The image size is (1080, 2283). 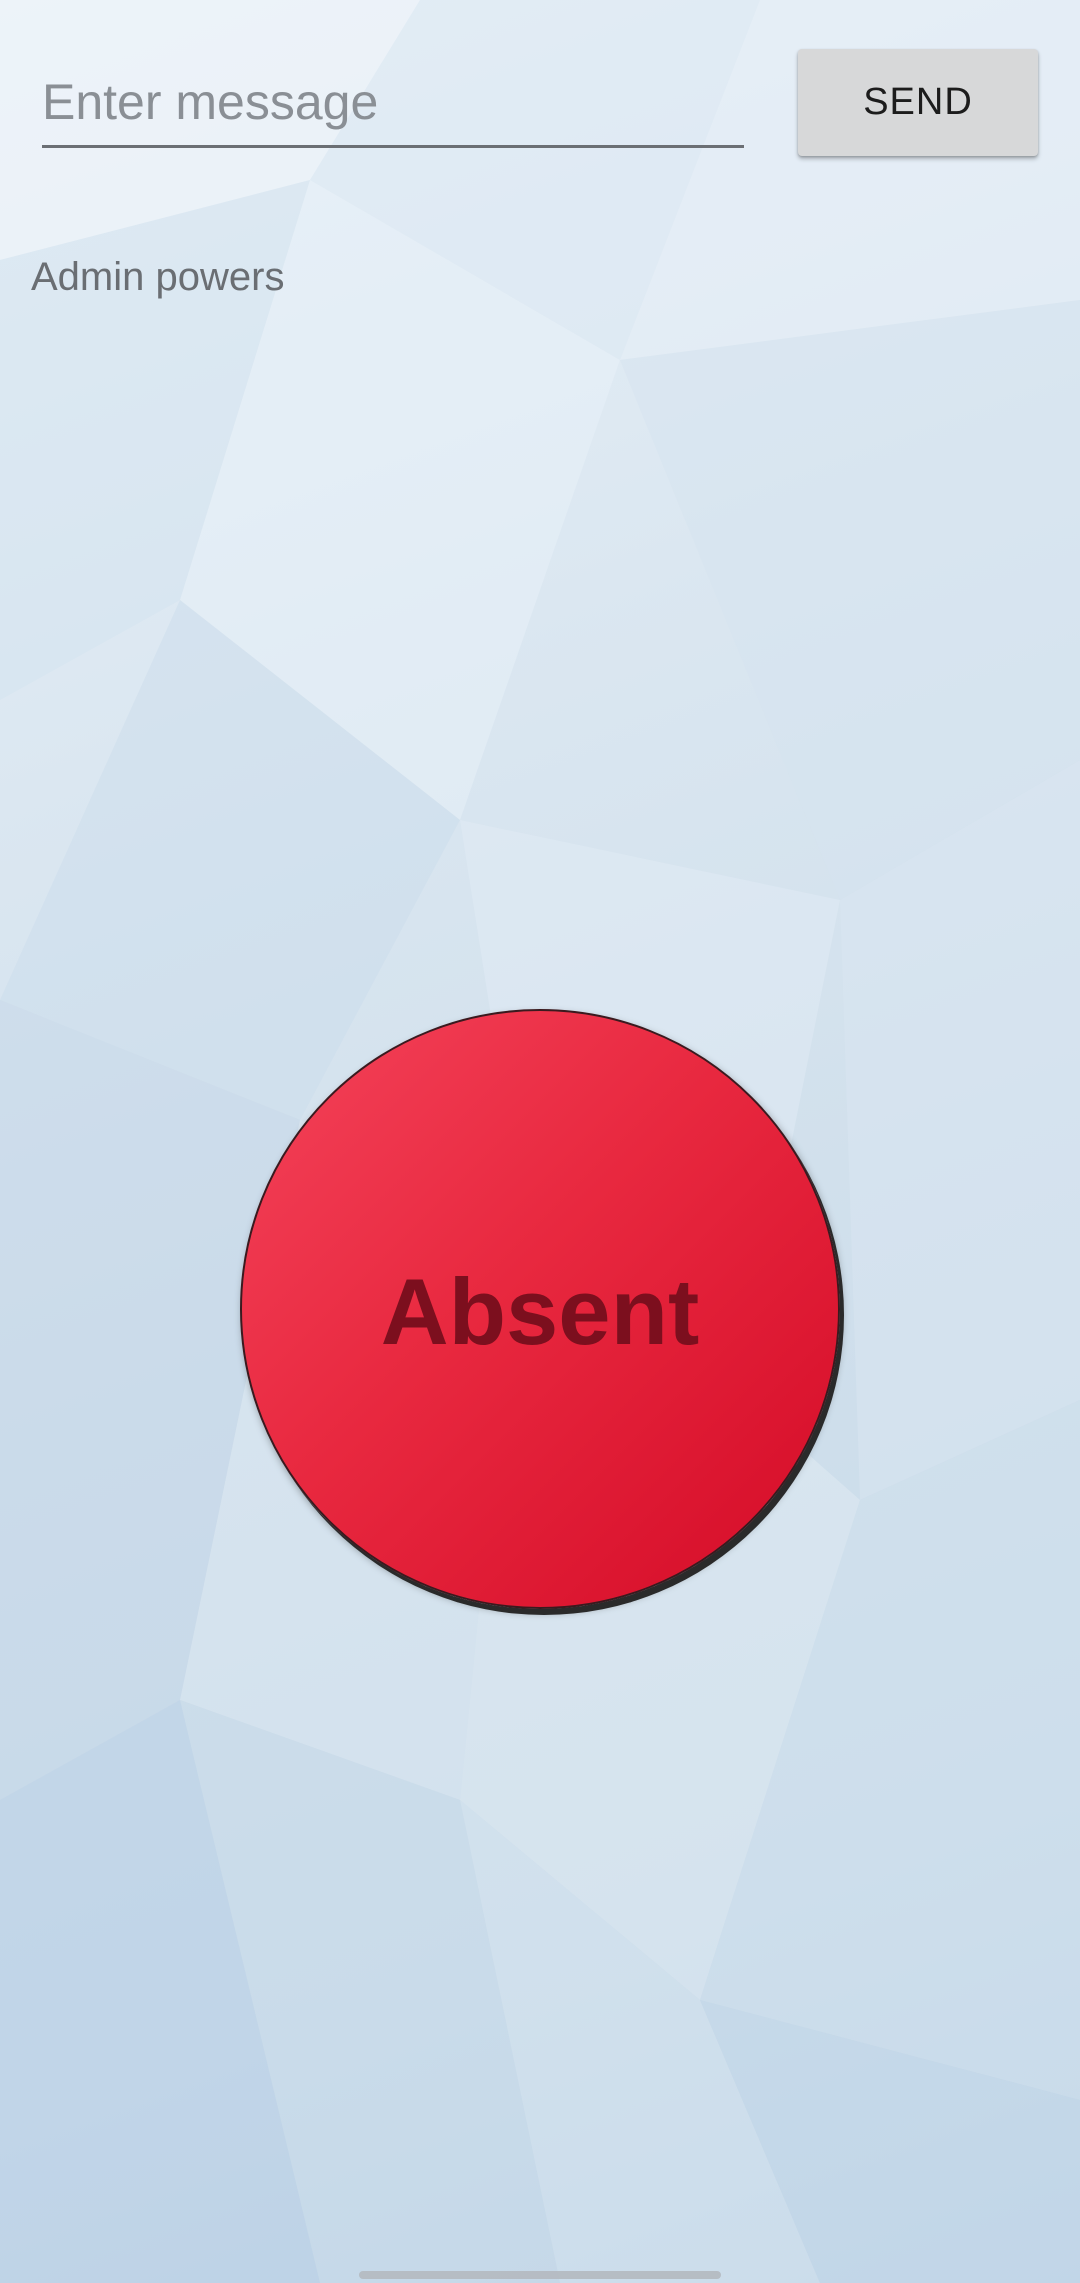 I want to click on message-input, so click(x=393, y=102).